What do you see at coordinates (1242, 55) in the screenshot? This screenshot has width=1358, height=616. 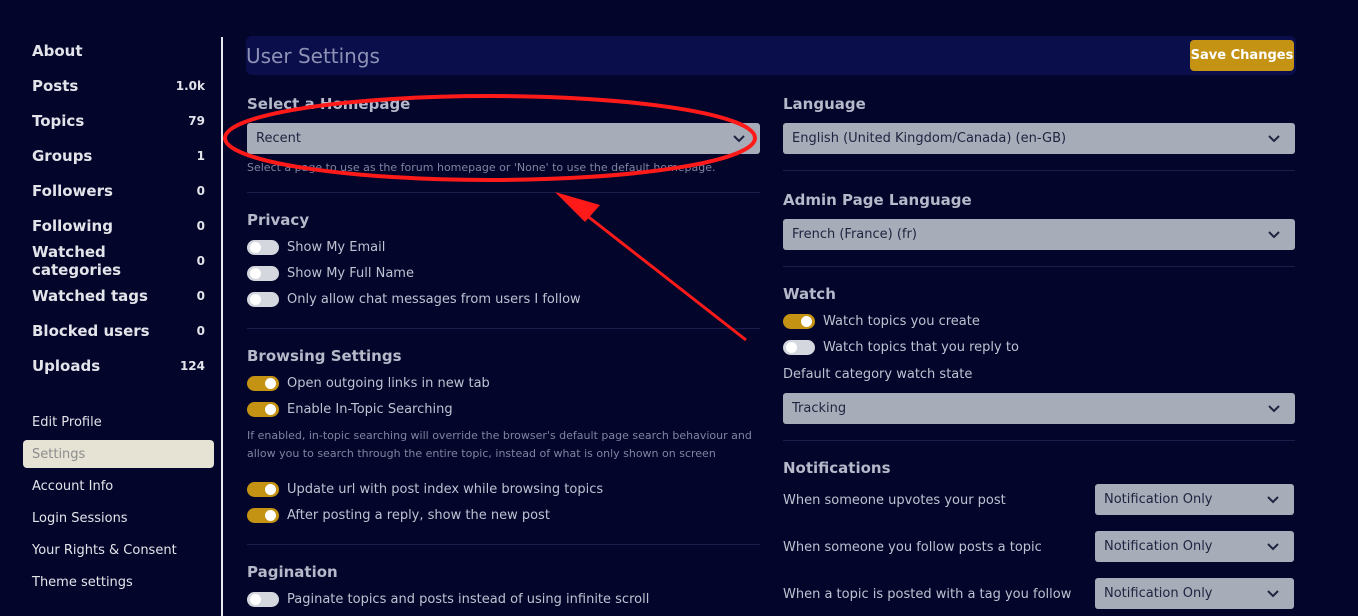 I see `save-changes-button: Save Changes` at bounding box center [1242, 55].